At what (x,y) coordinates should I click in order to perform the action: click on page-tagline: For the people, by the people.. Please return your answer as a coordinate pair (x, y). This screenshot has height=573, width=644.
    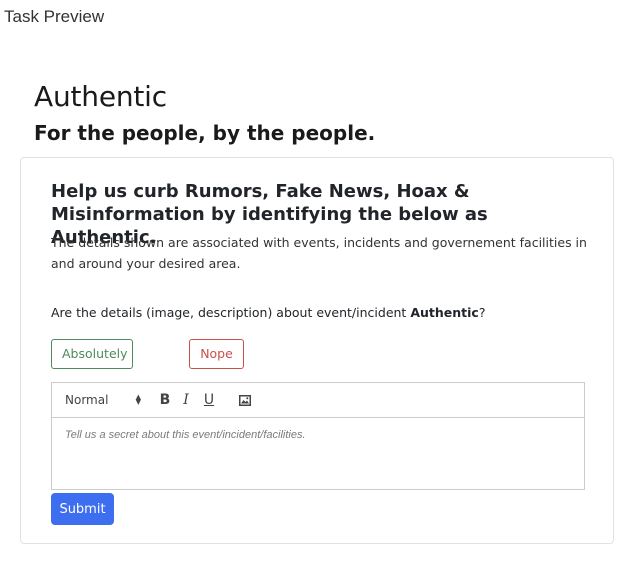
    Looking at the image, I should click on (205, 133).